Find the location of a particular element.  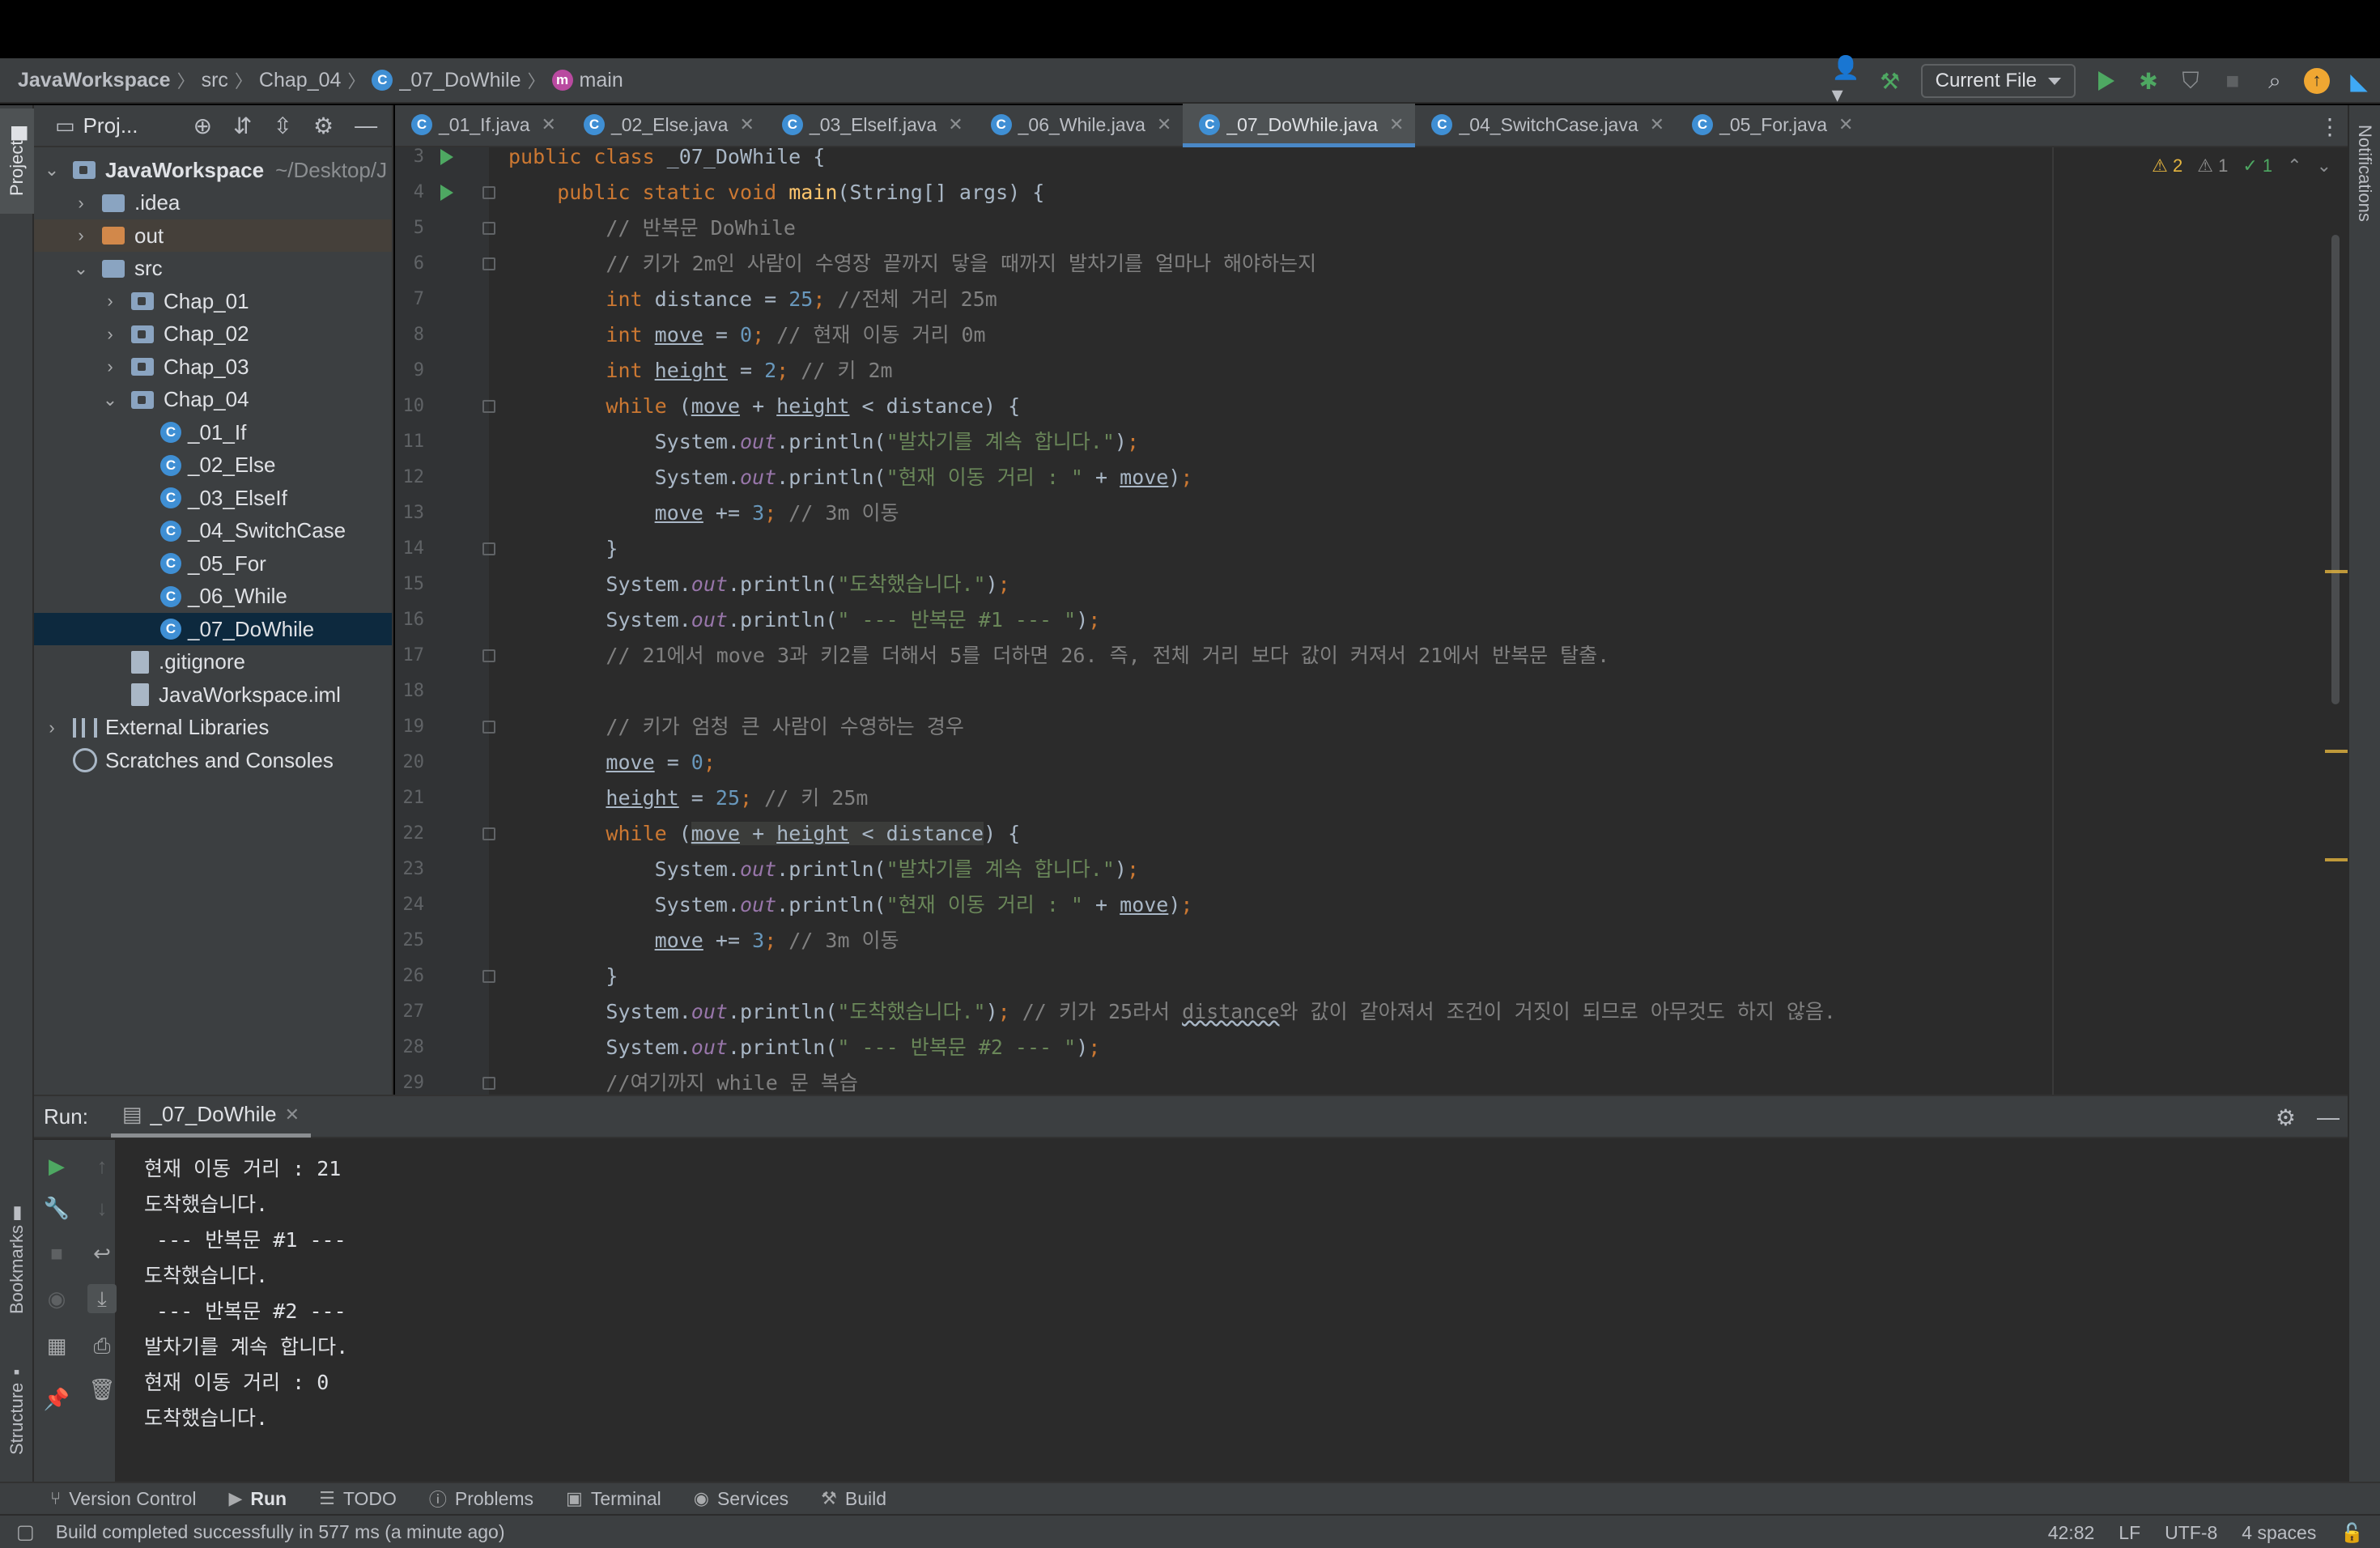

layout-toggle-icon: ▢ is located at coordinates (25, 1532).